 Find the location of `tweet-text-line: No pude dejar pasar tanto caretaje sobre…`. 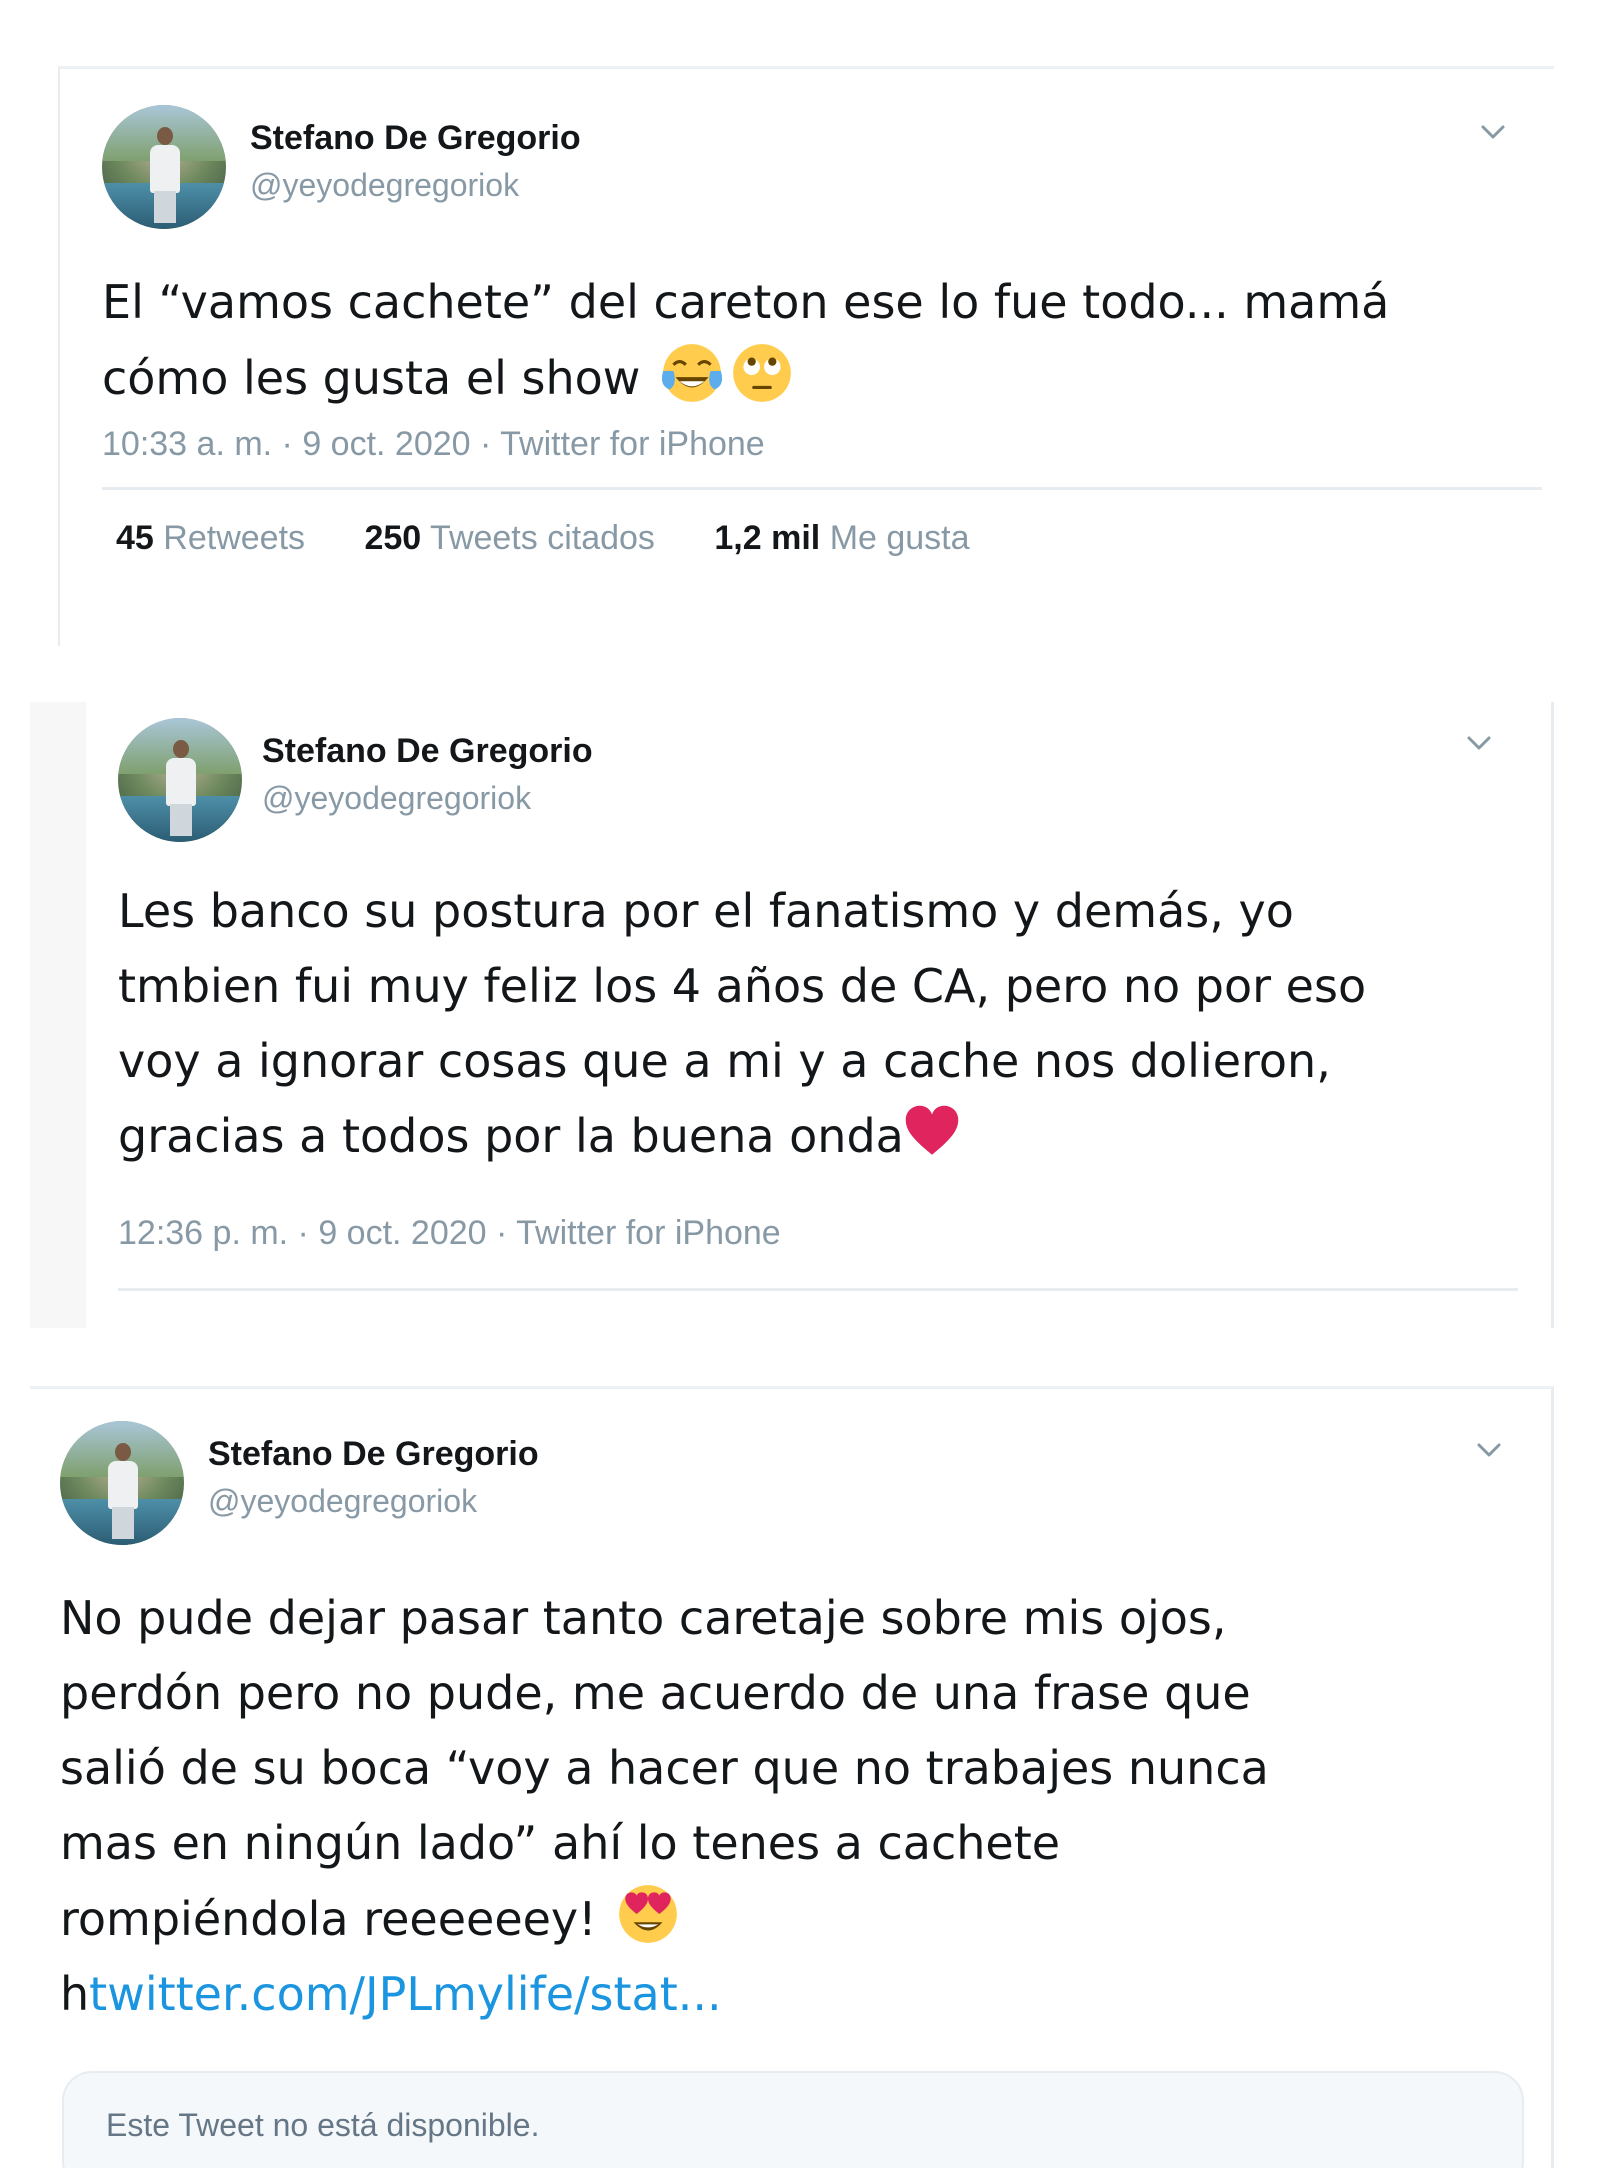

tweet-text-line: No pude dejar pasar tanto caretaje sobre… is located at coordinates (643, 1618).